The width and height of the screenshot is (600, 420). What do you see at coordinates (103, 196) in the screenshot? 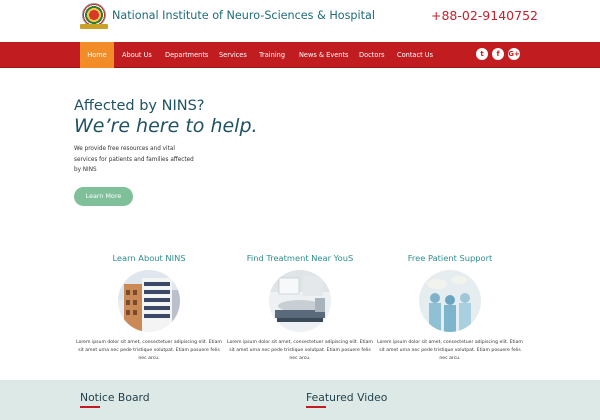
I see `learn-more-button: Learn More` at bounding box center [103, 196].